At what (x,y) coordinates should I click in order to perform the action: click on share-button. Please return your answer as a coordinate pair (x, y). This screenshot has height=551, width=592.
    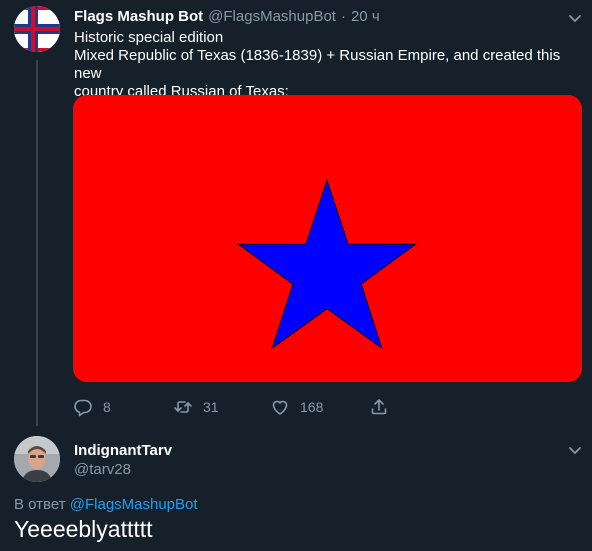
    Looking at the image, I should click on (379, 407).